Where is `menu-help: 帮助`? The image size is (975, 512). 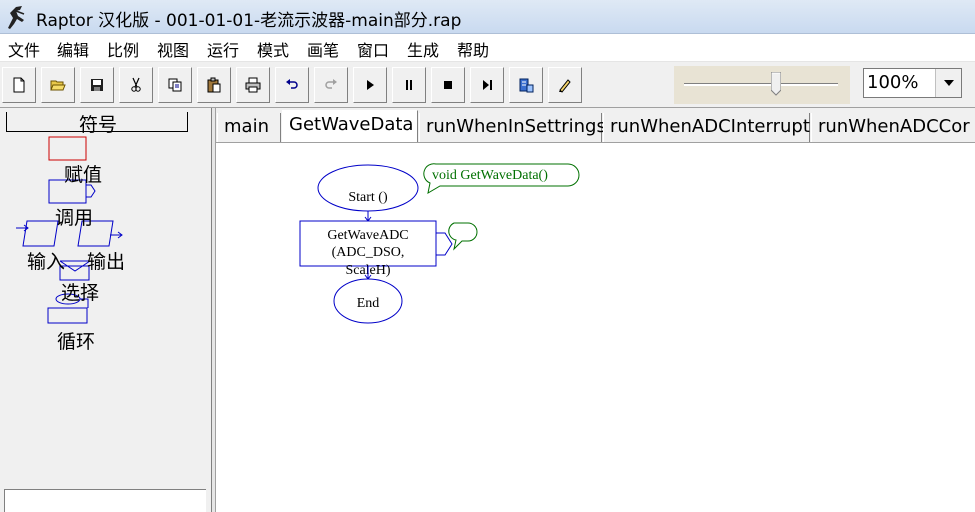
menu-help: 帮助 is located at coordinates (473, 49).